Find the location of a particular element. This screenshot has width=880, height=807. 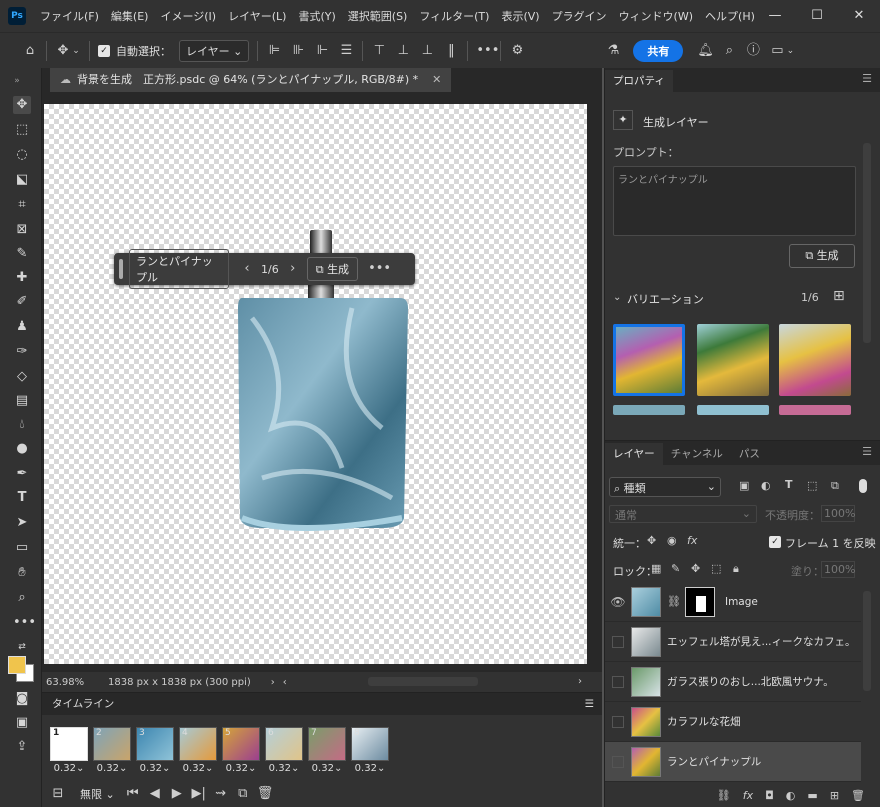

rectangle-tool-icon: ▭ is located at coordinates (22, 548).